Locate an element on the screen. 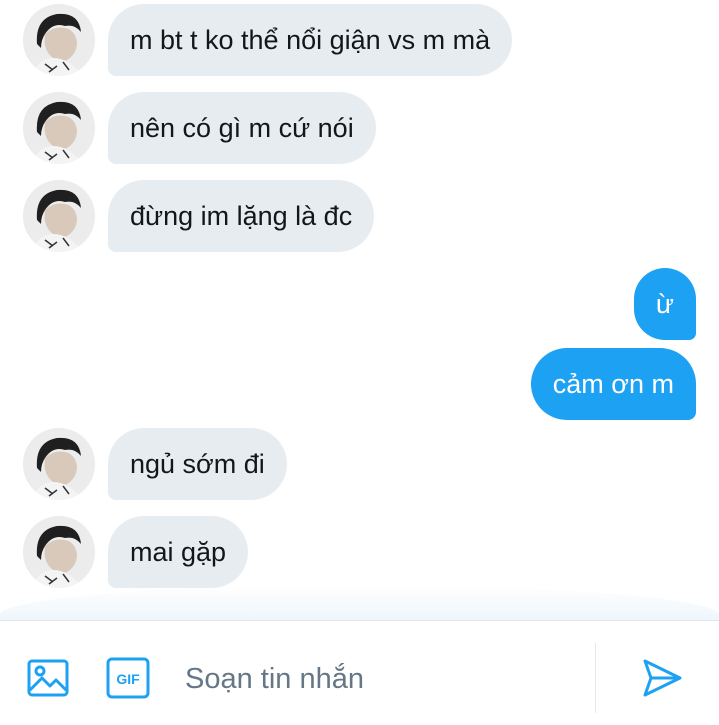  message-row-incoming: nên có gì m cứ nói is located at coordinates (359, 128).